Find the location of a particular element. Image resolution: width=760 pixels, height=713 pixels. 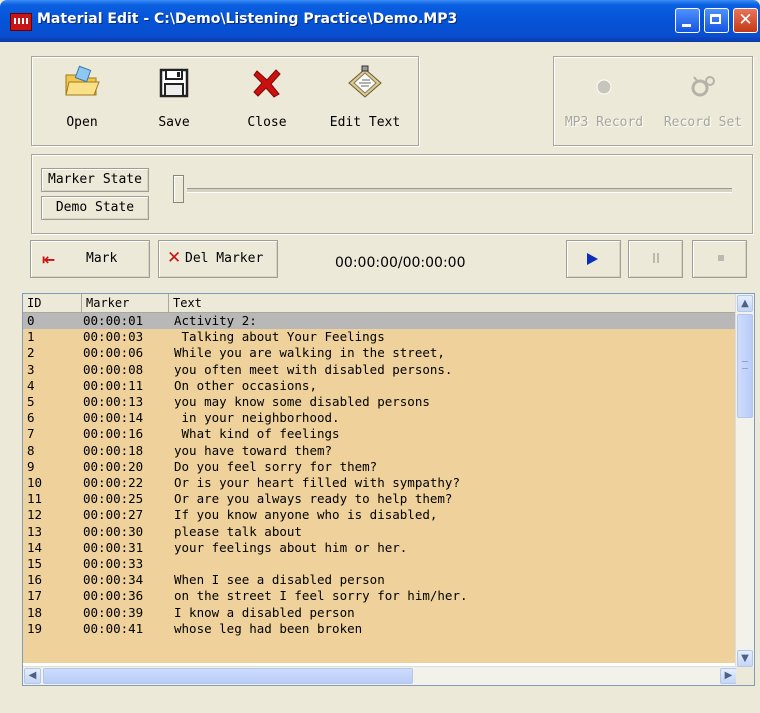

list-item: 9 00:00:20 Do you feel sorry for them? is located at coordinates (379, 467).